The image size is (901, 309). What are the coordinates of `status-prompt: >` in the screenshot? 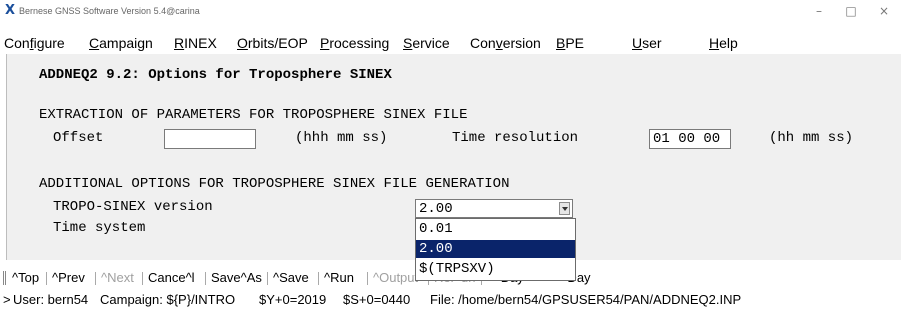 It's located at (7, 299).